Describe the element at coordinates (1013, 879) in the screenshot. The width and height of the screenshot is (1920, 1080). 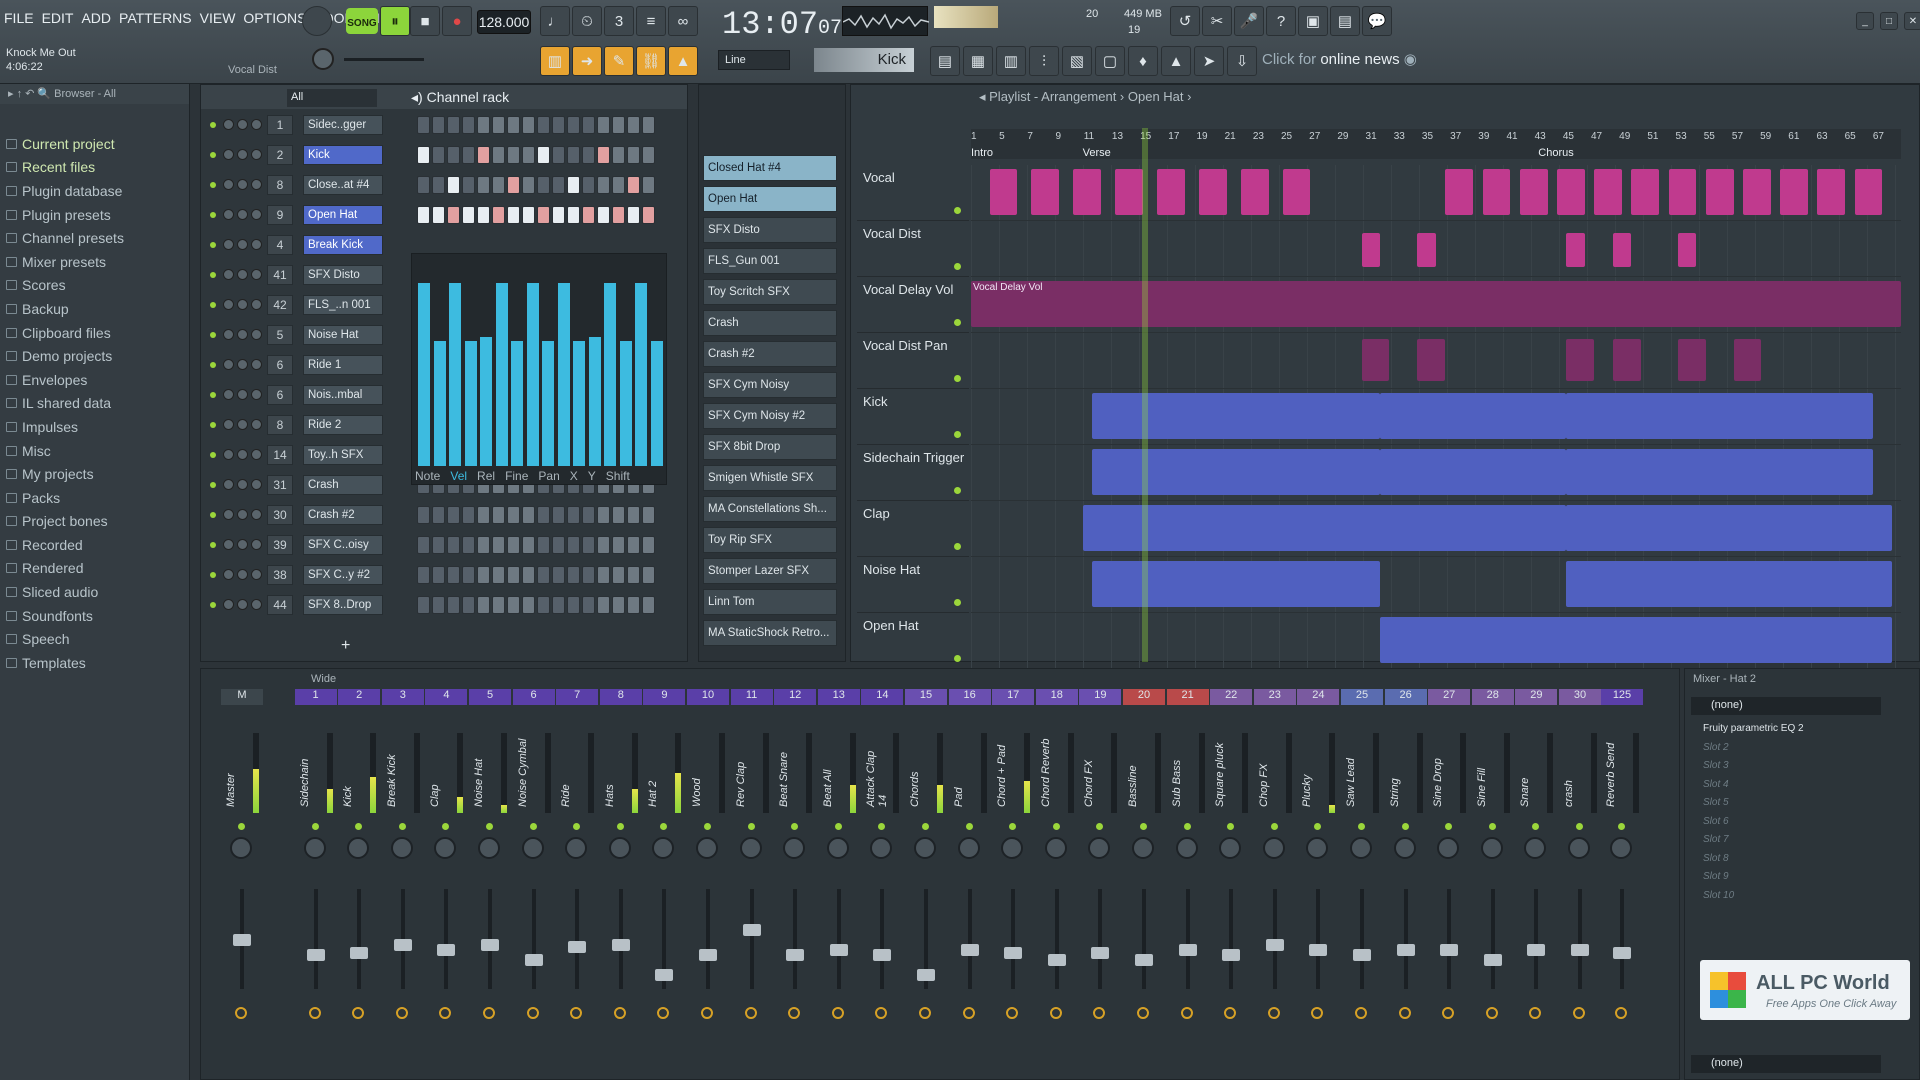
I see `mixer-strip: 17 Chord + Pad` at that location.